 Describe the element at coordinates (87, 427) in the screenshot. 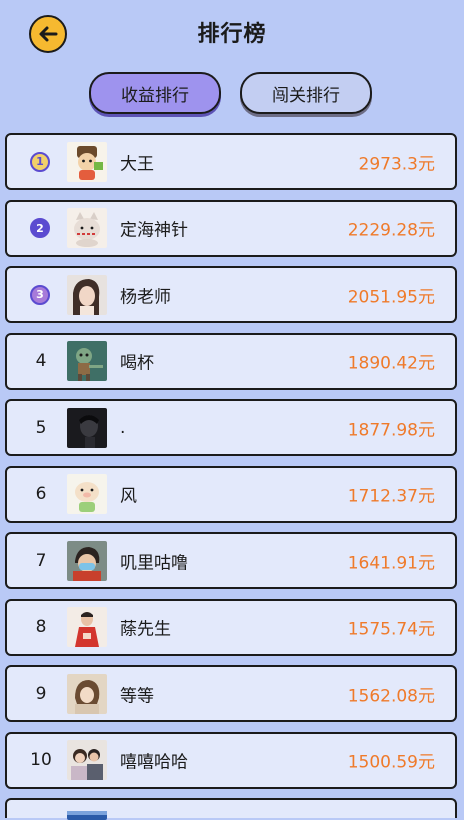

I see `dark-portrait-avatar` at that location.